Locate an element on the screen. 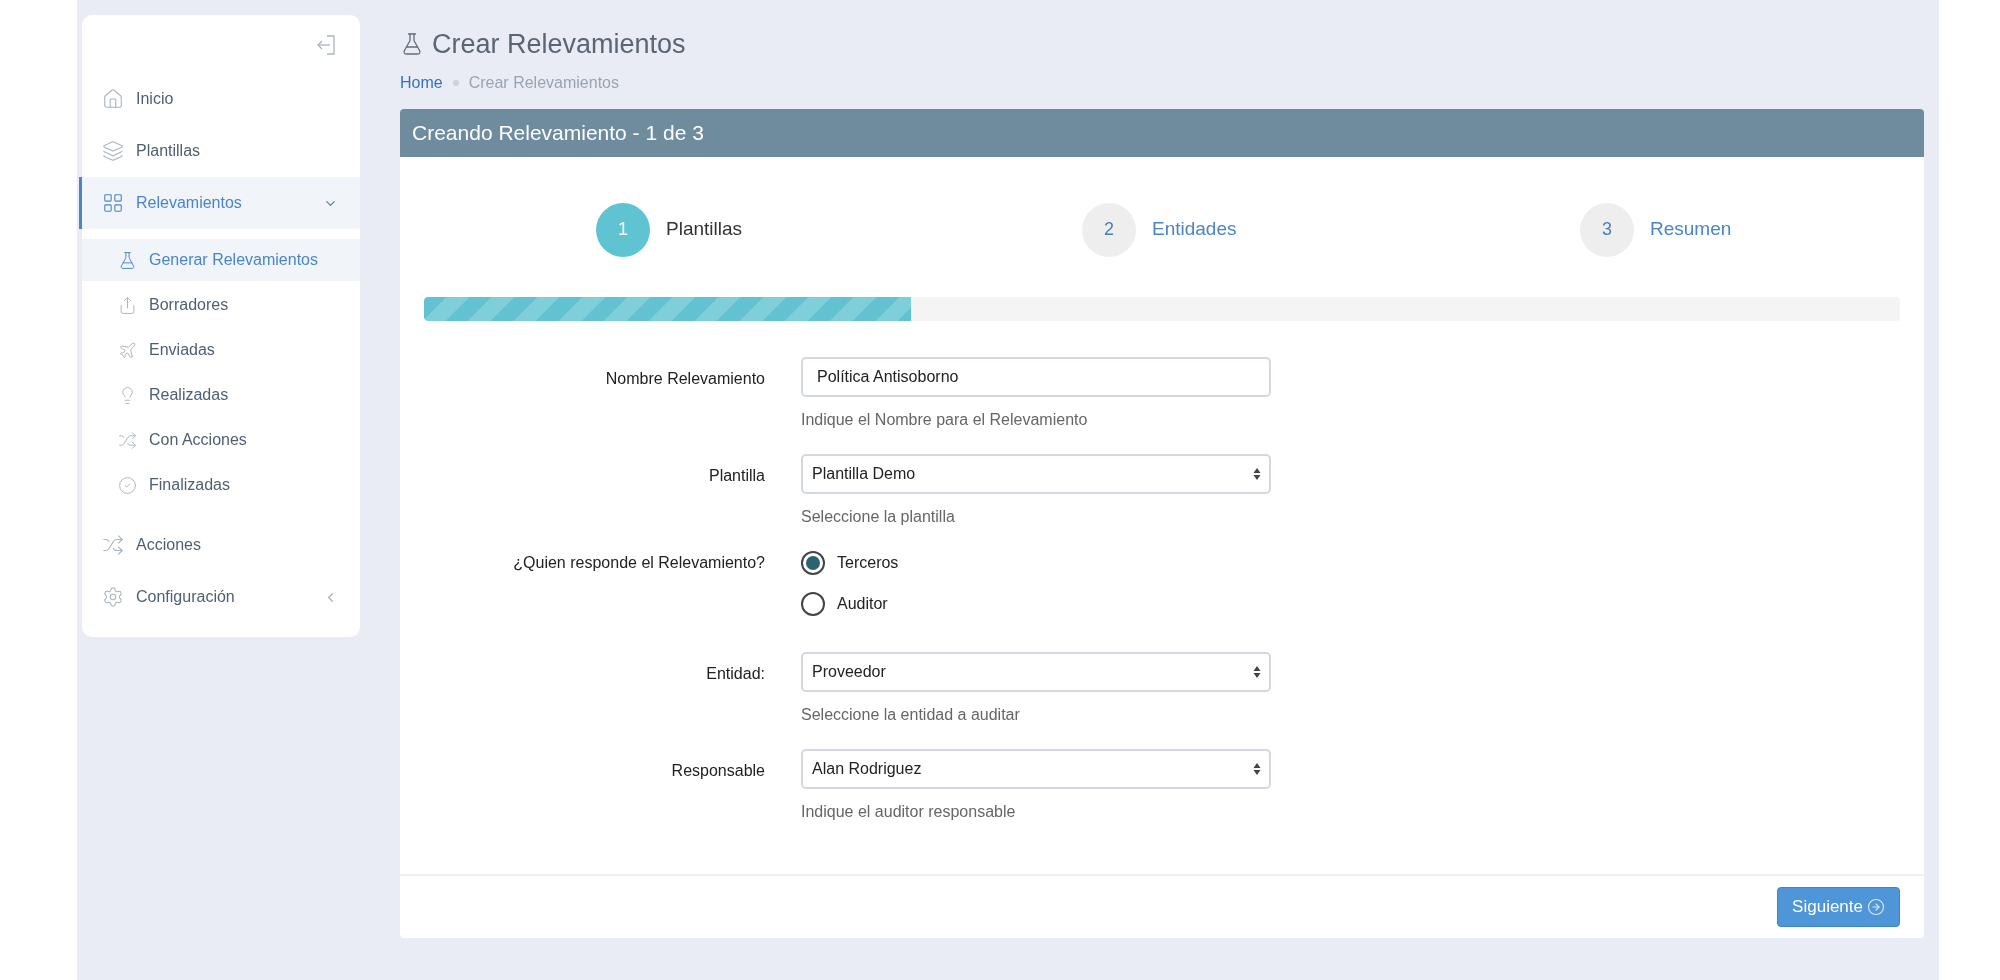 This screenshot has width=2000, height=980. select-field: Alan Rodriguez is located at coordinates (1036, 768).